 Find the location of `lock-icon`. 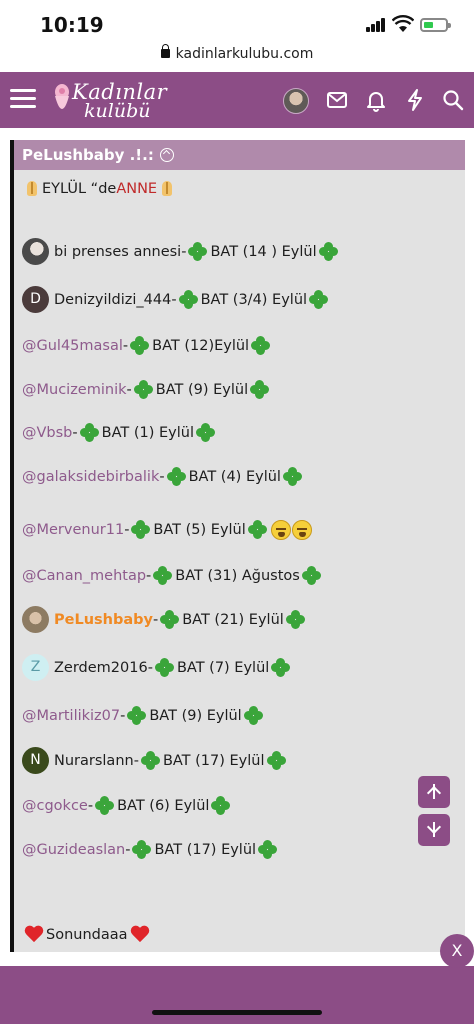

lock-icon is located at coordinates (165, 51).